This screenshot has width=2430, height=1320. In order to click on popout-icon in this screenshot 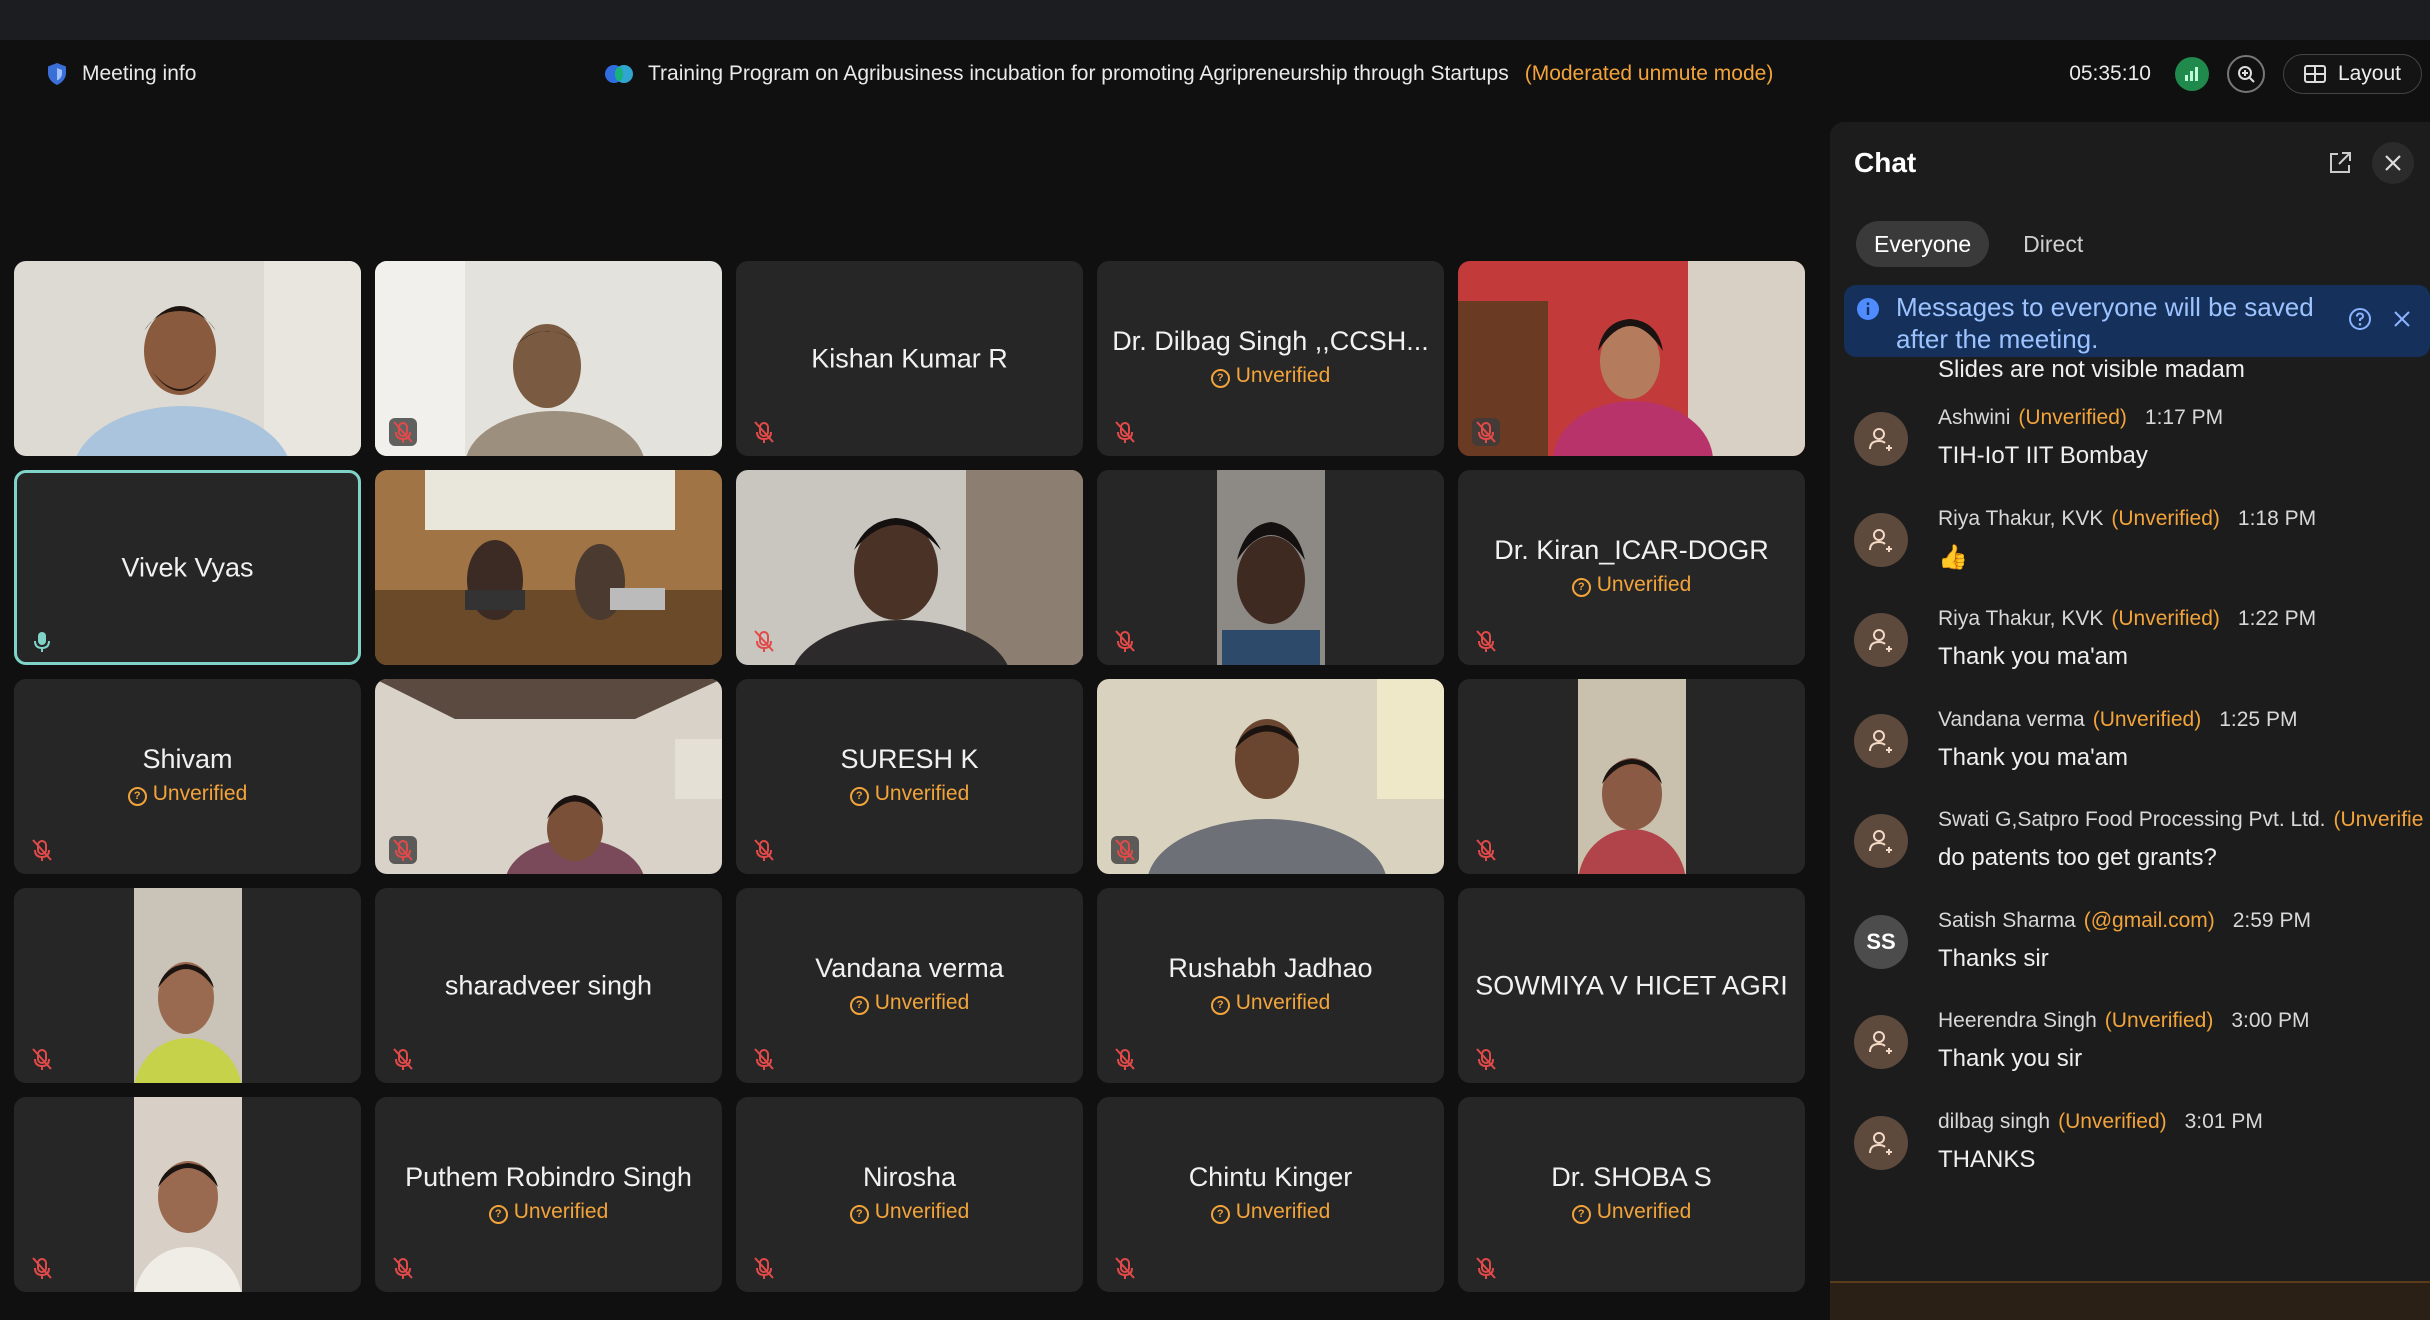, I will do `click(2340, 163)`.